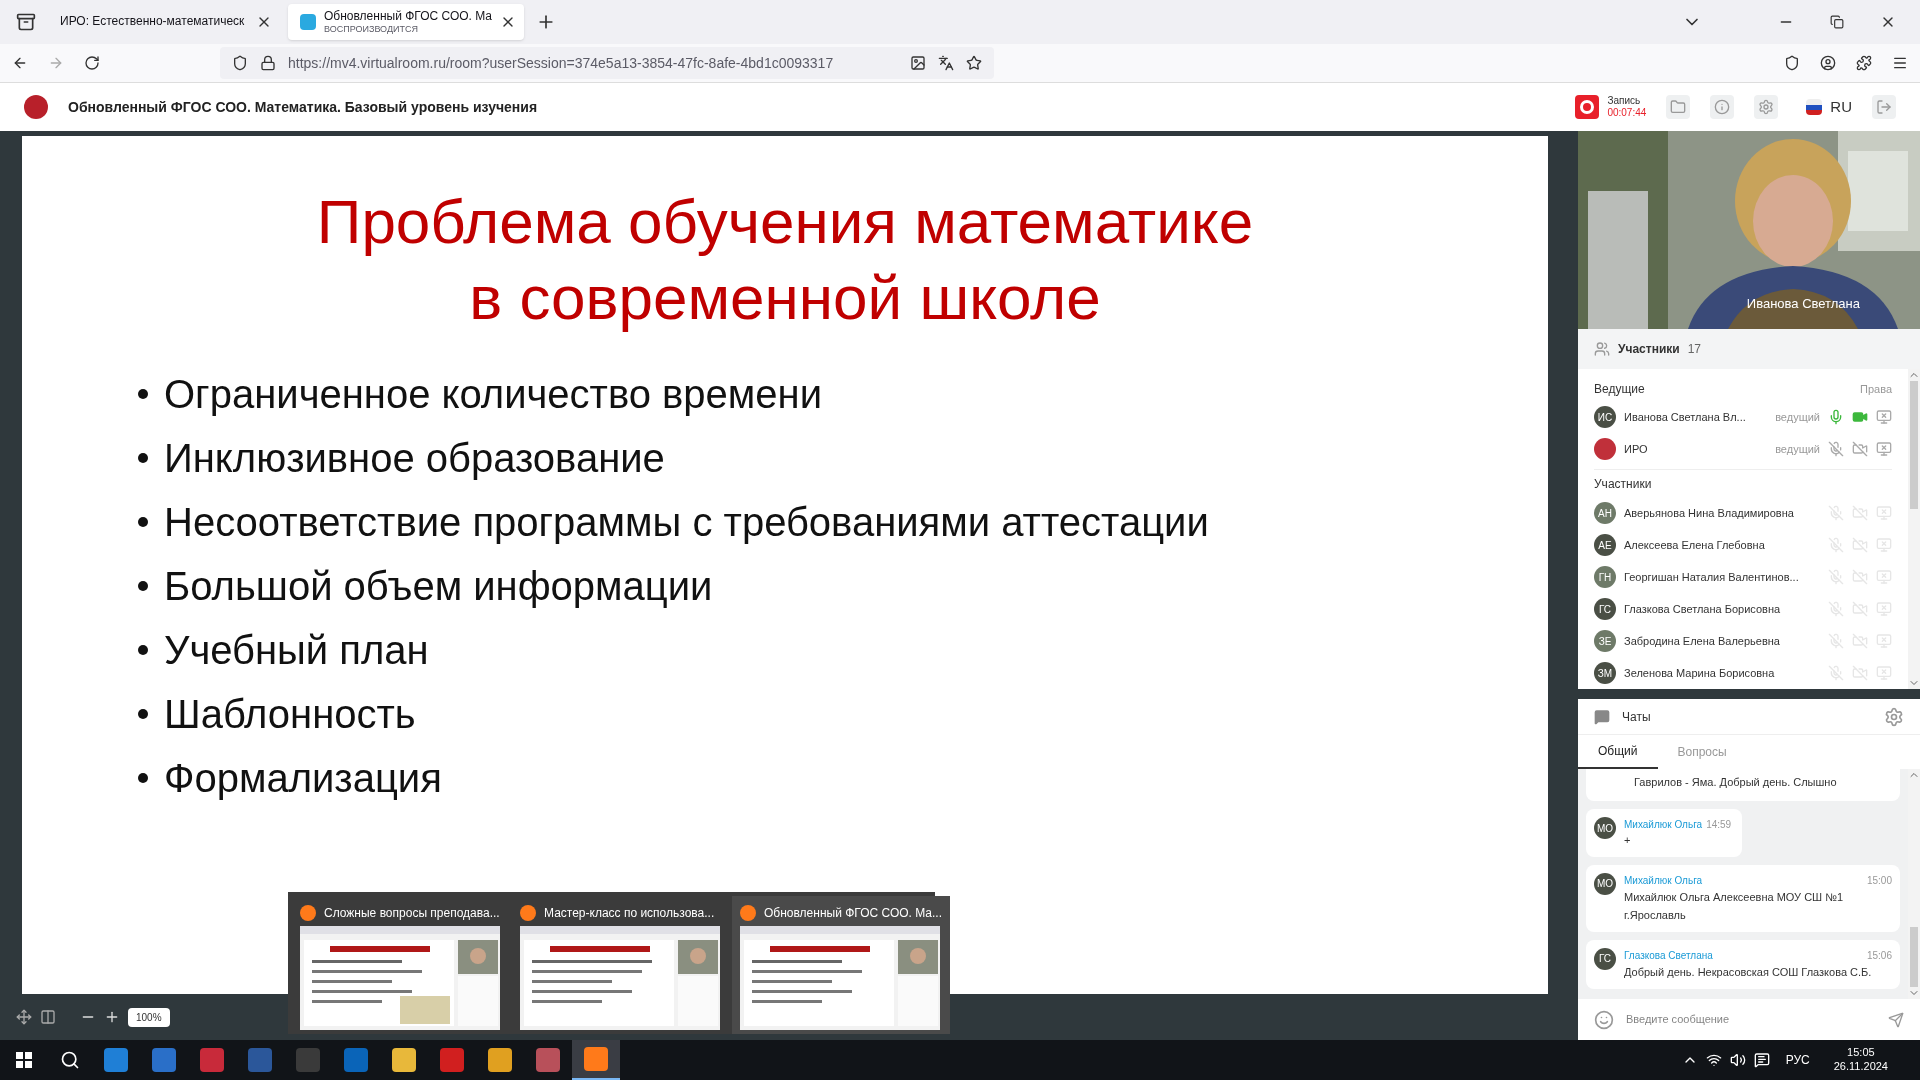 The width and height of the screenshot is (1920, 1080). I want to click on slide-title: в современной школе, so click(785, 298).